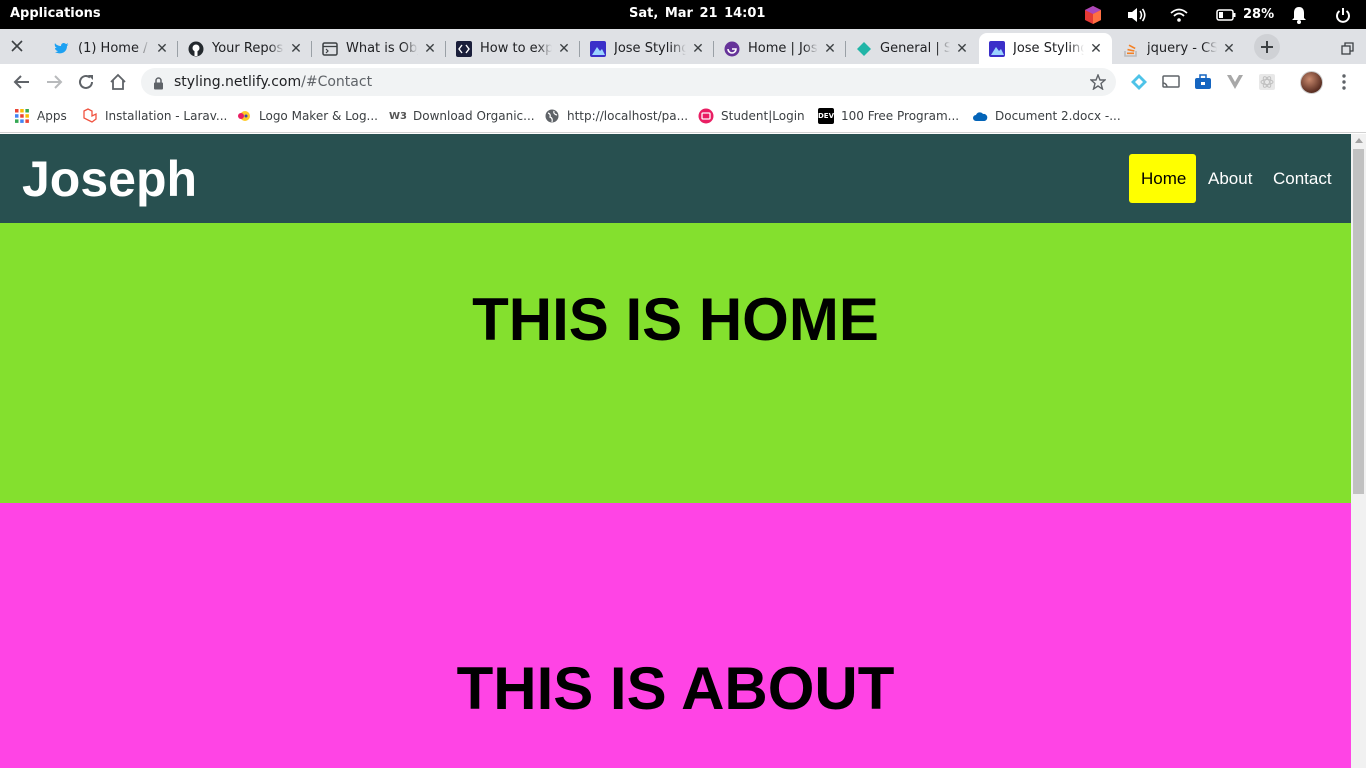  What do you see at coordinates (86, 82) in the screenshot?
I see `reload-icon` at bounding box center [86, 82].